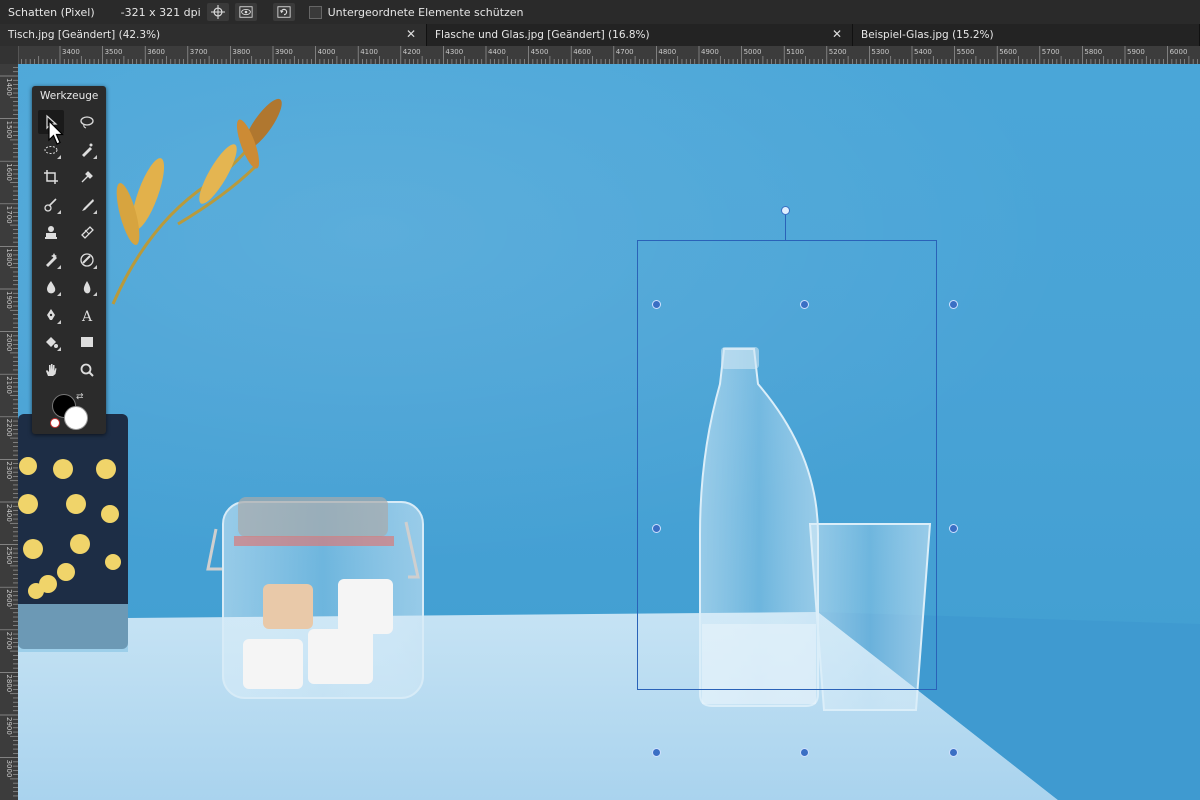  I want to click on eye-icon, so click(246, 12).